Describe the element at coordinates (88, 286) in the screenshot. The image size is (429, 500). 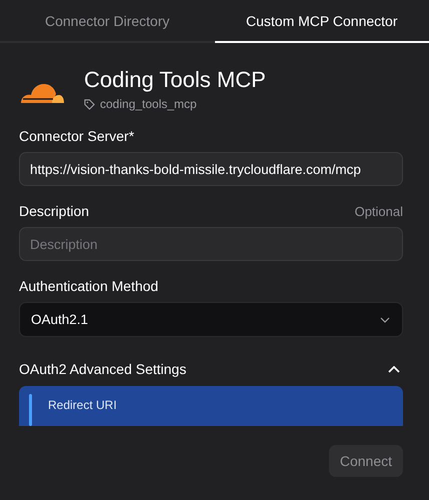
I see `field-label: Authentication Method` at that location.